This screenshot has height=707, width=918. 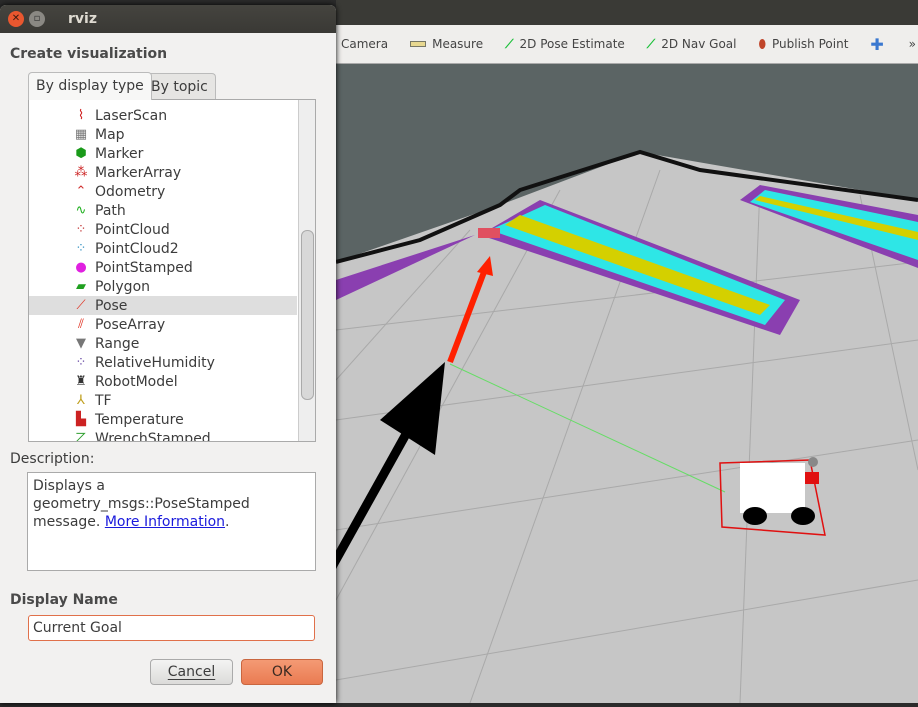 I want to click on list-item-map: ▦ Map, so click(x=163, y=134).